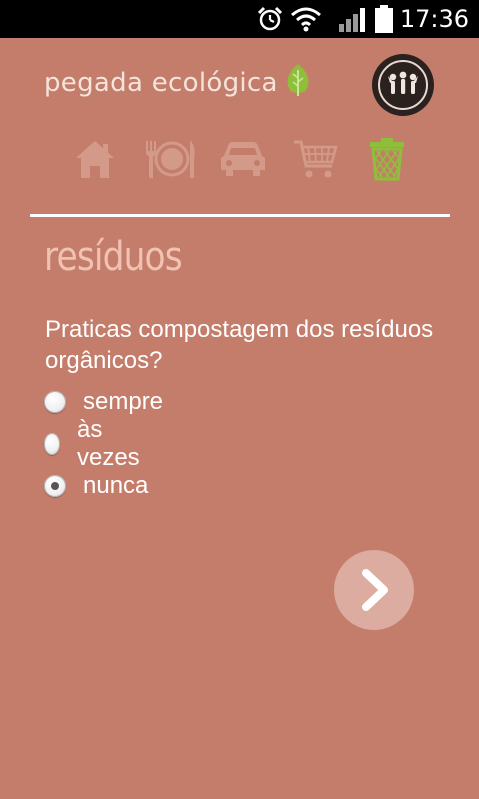 The image size is (479, 799). What do you see at coordinates (354, 19) in the screenshot?
I see `signal-icon` at bounding box center [354, 19].